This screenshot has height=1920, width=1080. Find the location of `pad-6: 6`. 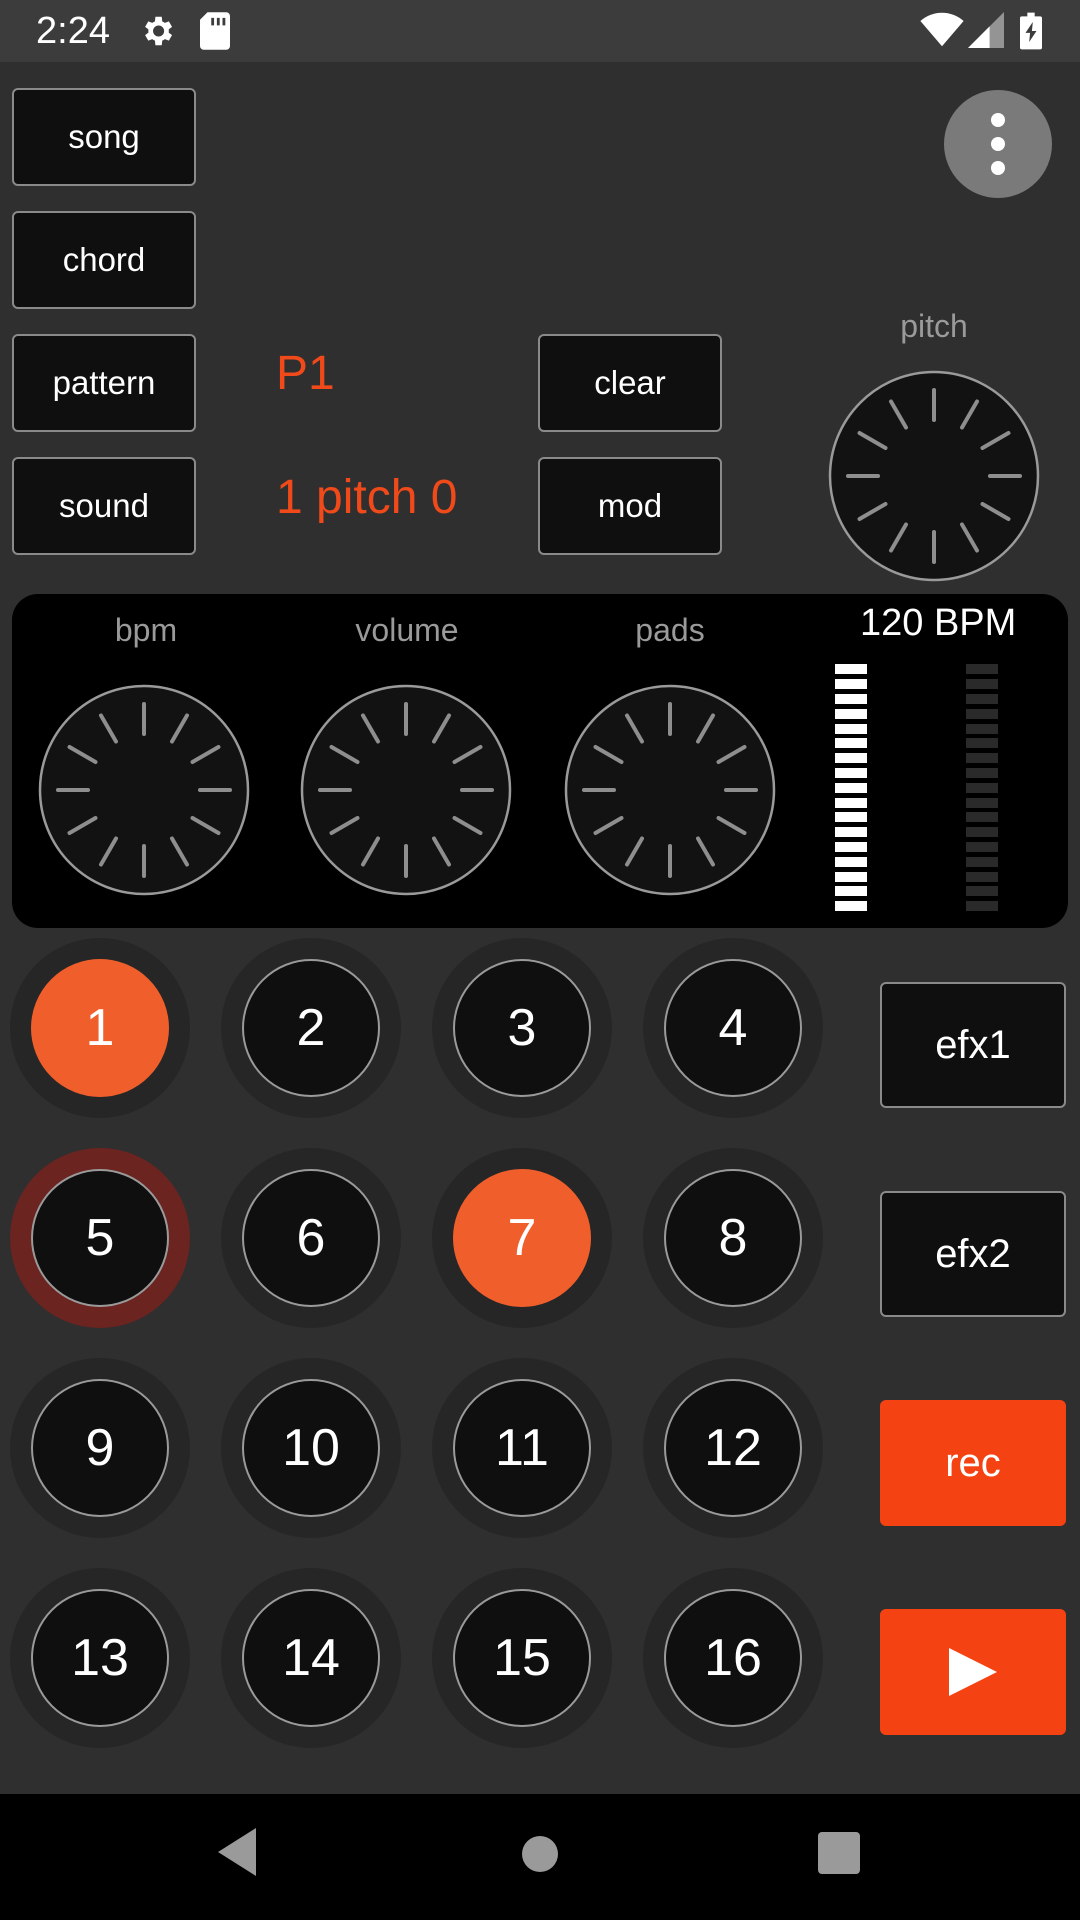

pad-6: 6 is located at coordinates (311, 1238).